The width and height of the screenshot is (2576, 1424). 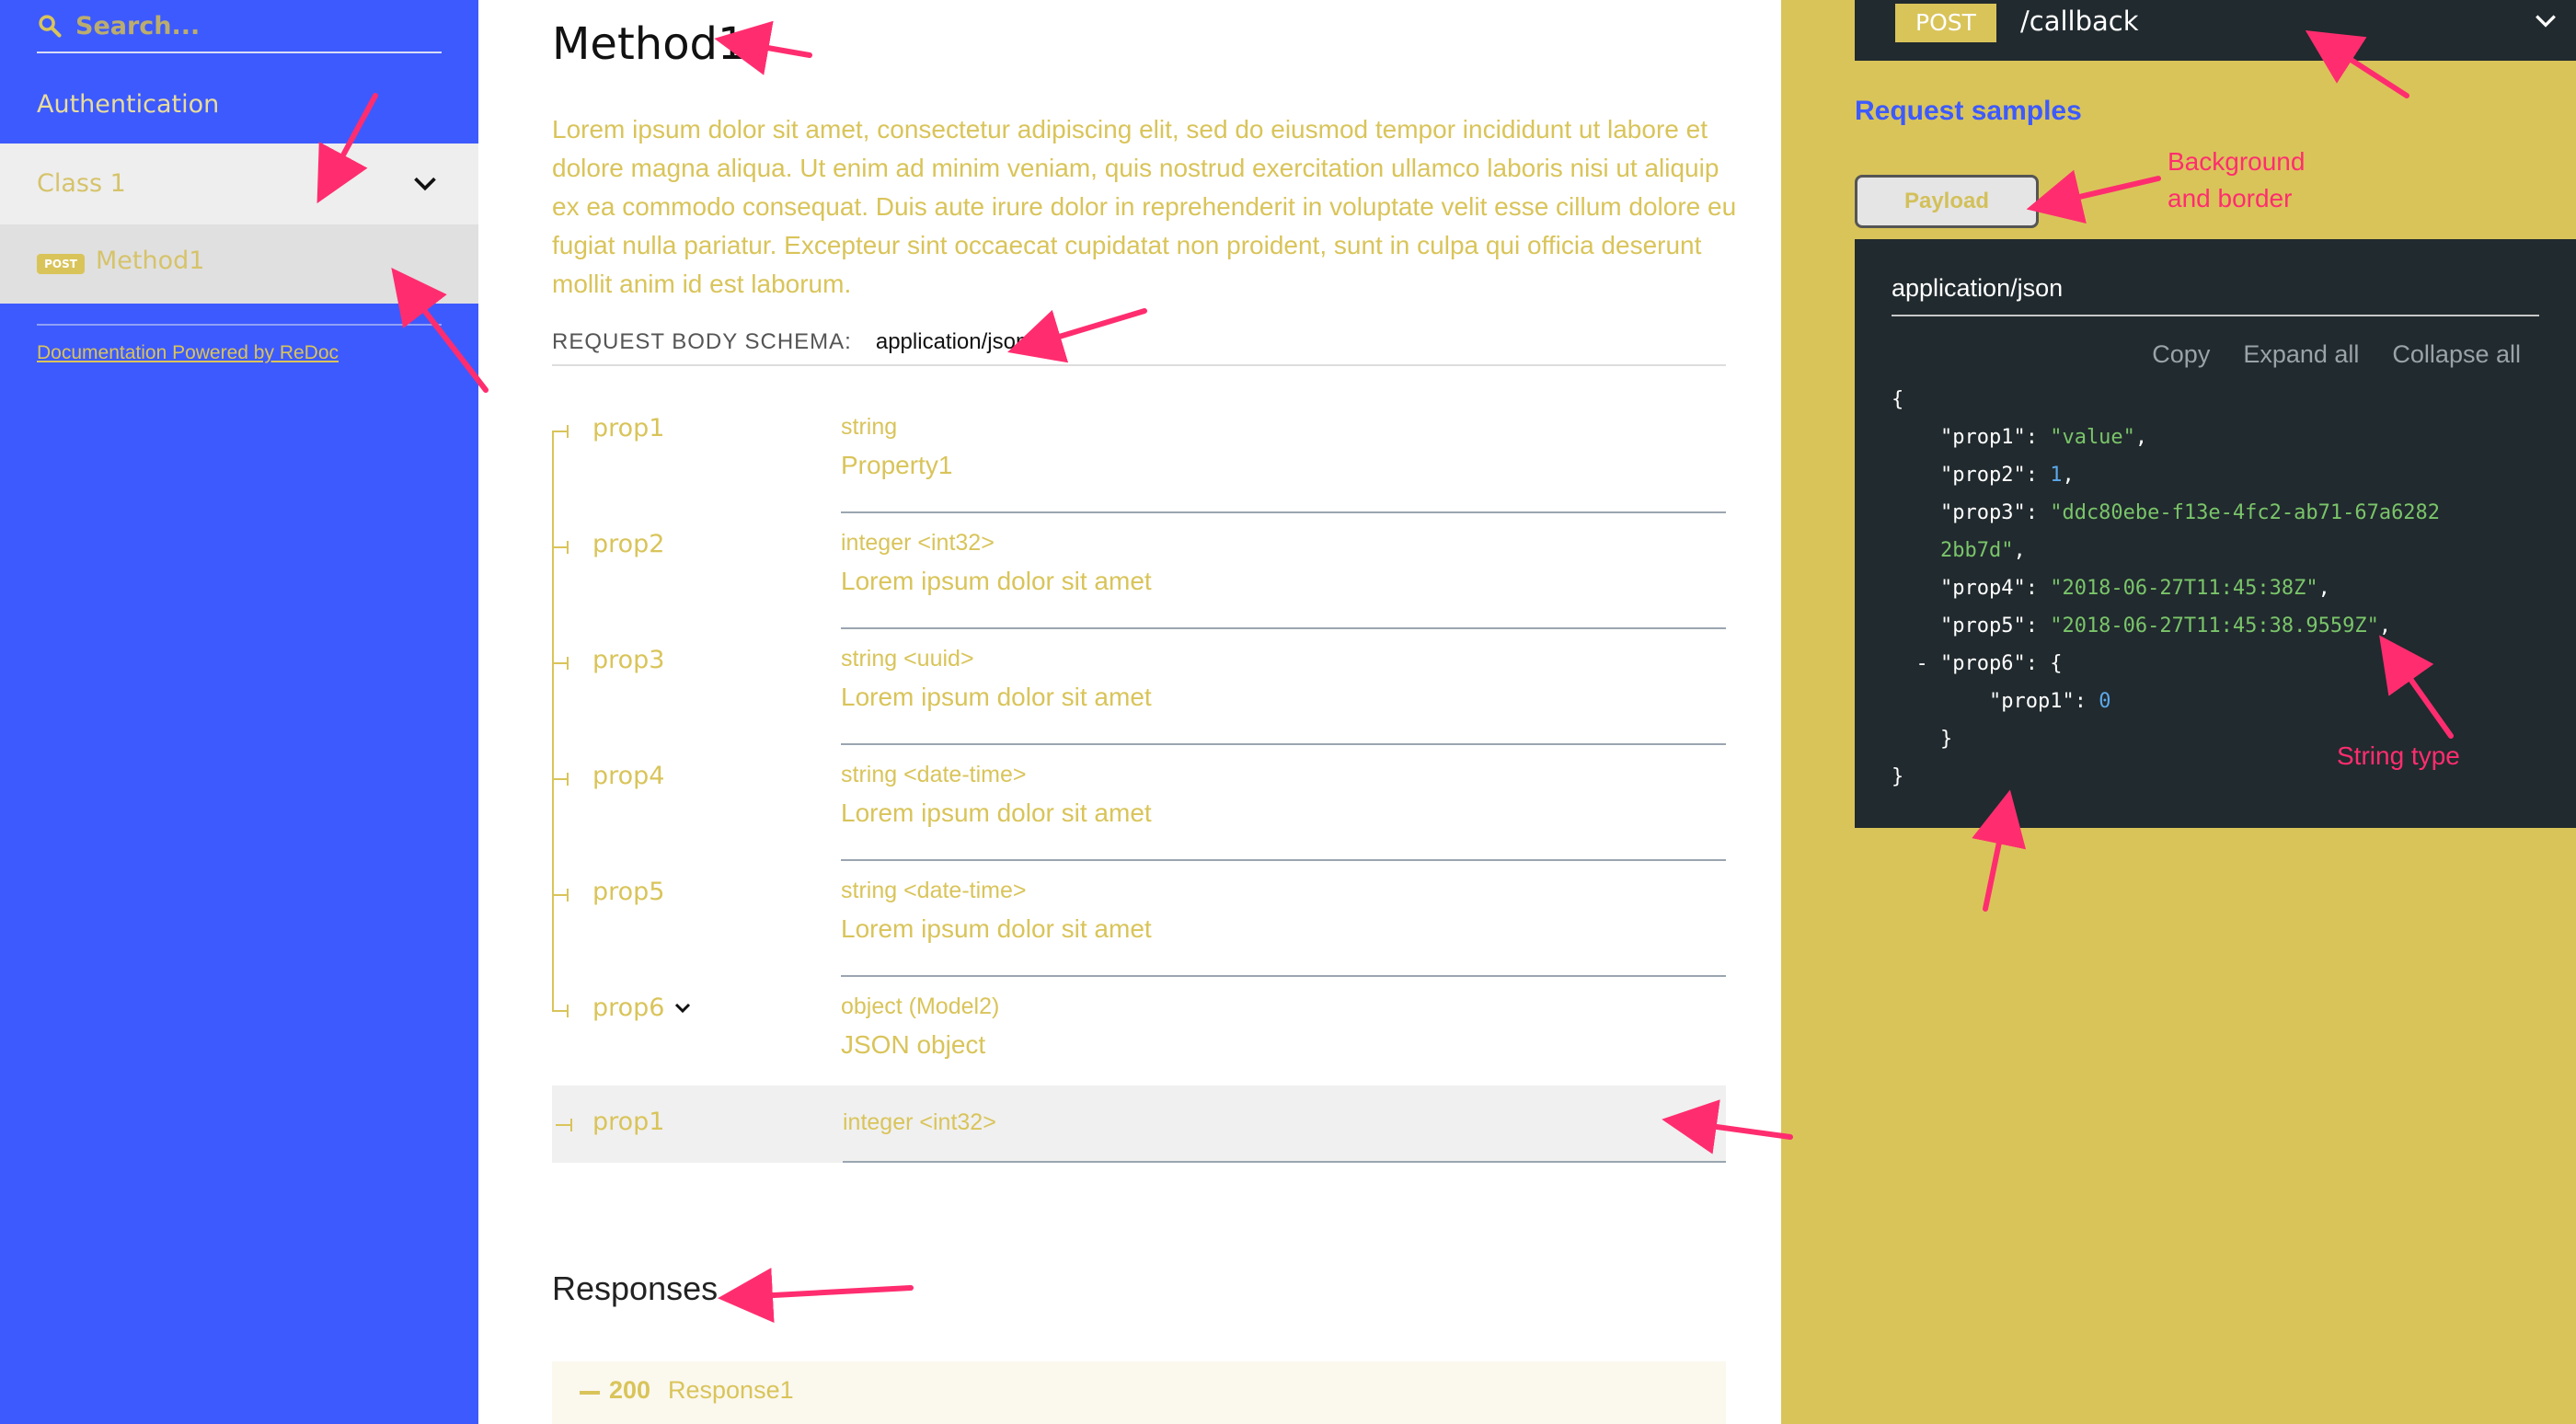 I want to click on sidebar-divider, so click(x=240, y=325).